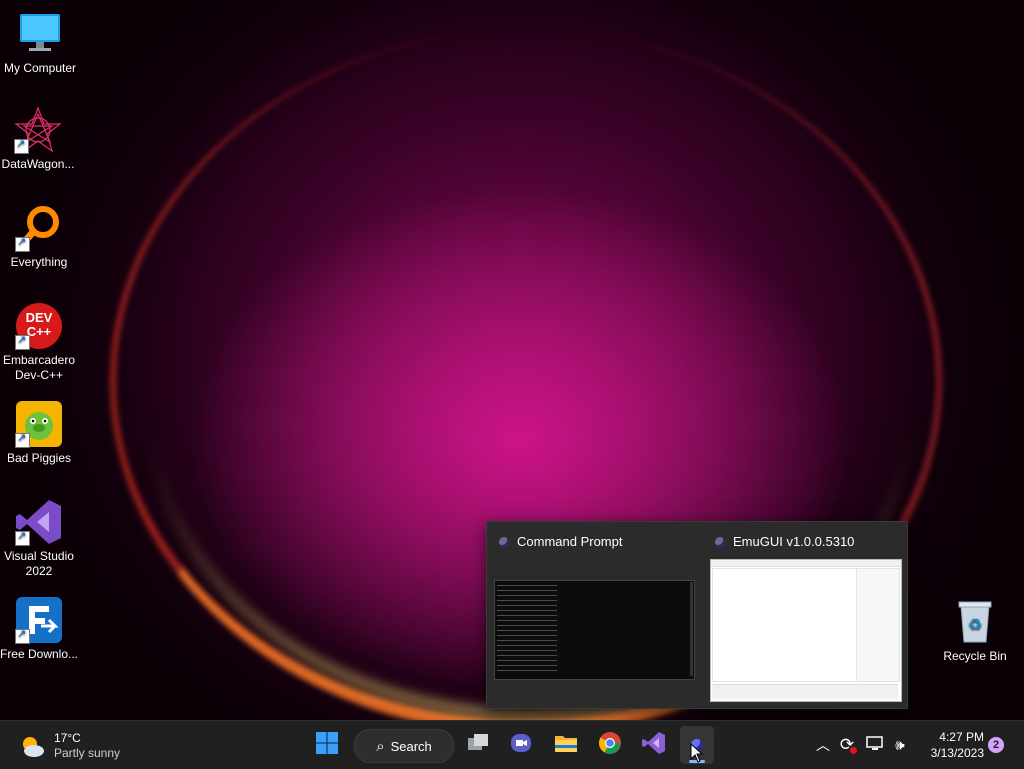  I want to click on search-button: ⌕ Search, so click(404, 746).